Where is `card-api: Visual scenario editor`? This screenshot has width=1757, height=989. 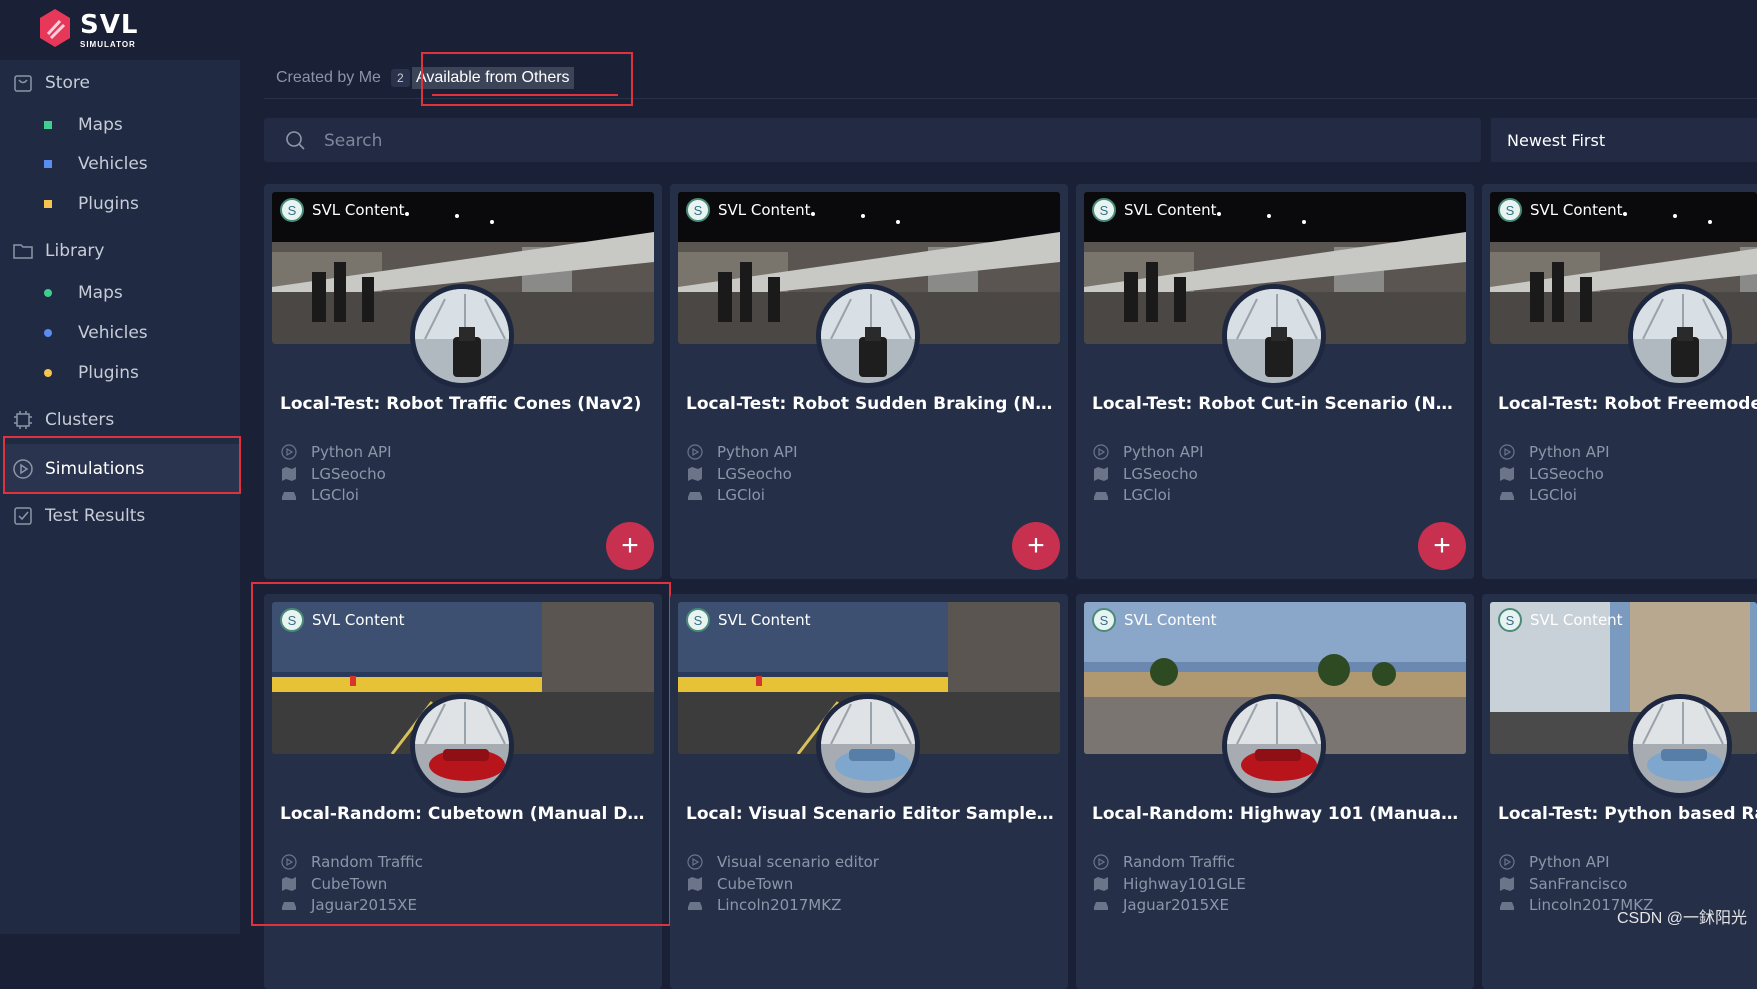 card-api: Visual scenario editor is located at coordinates (782, 862).